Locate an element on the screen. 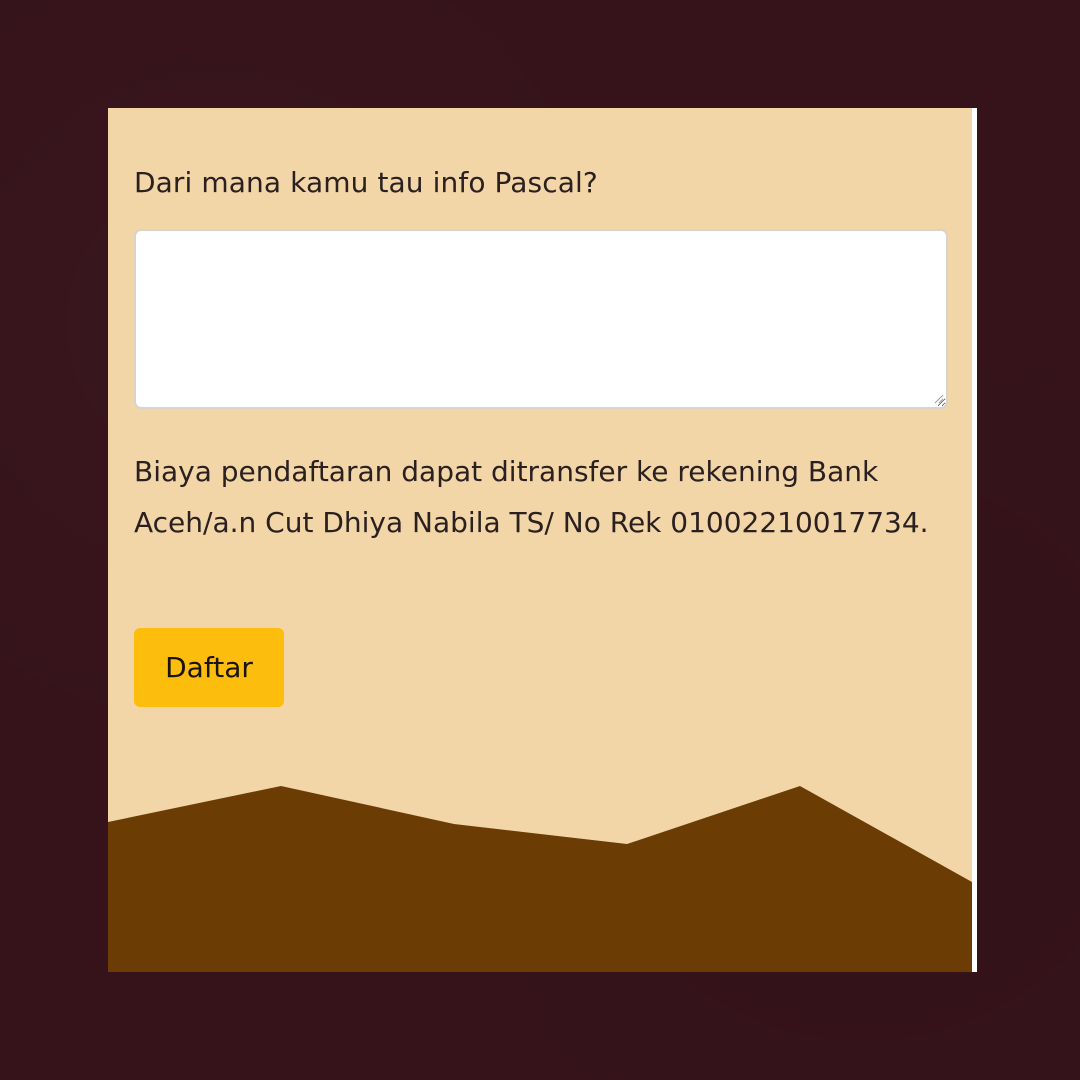 This screenshot has height=1080, width=1080. question-label: Dari mana kamu tau info Pascal? is located at coordinates (366, 182).